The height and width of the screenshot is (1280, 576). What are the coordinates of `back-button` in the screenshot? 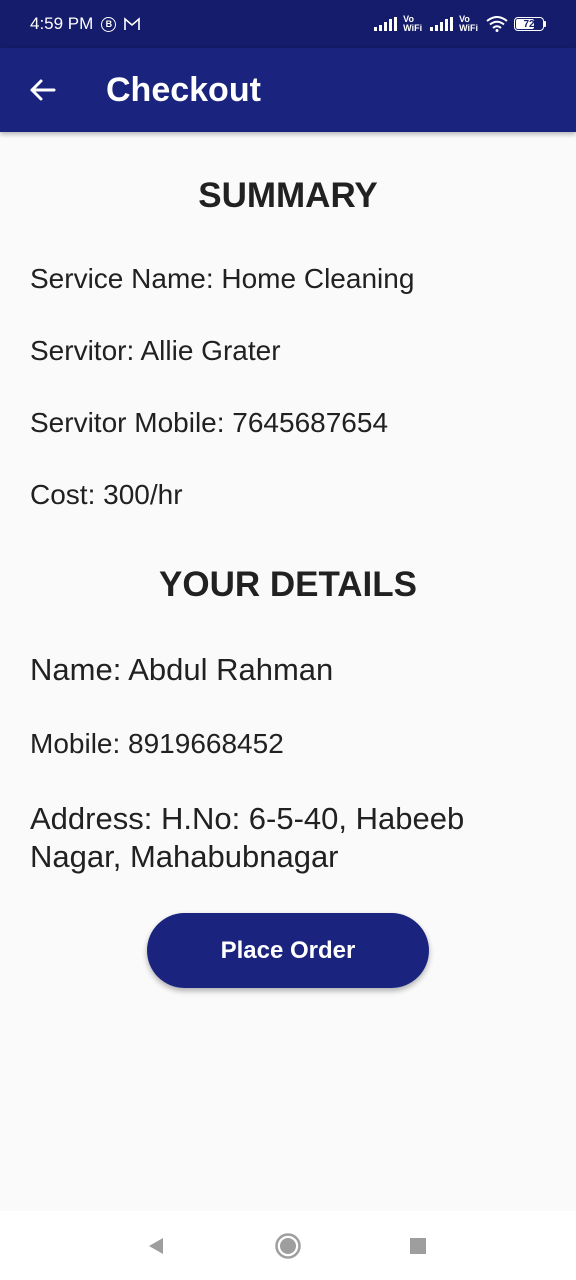 It's located at (42, 90).